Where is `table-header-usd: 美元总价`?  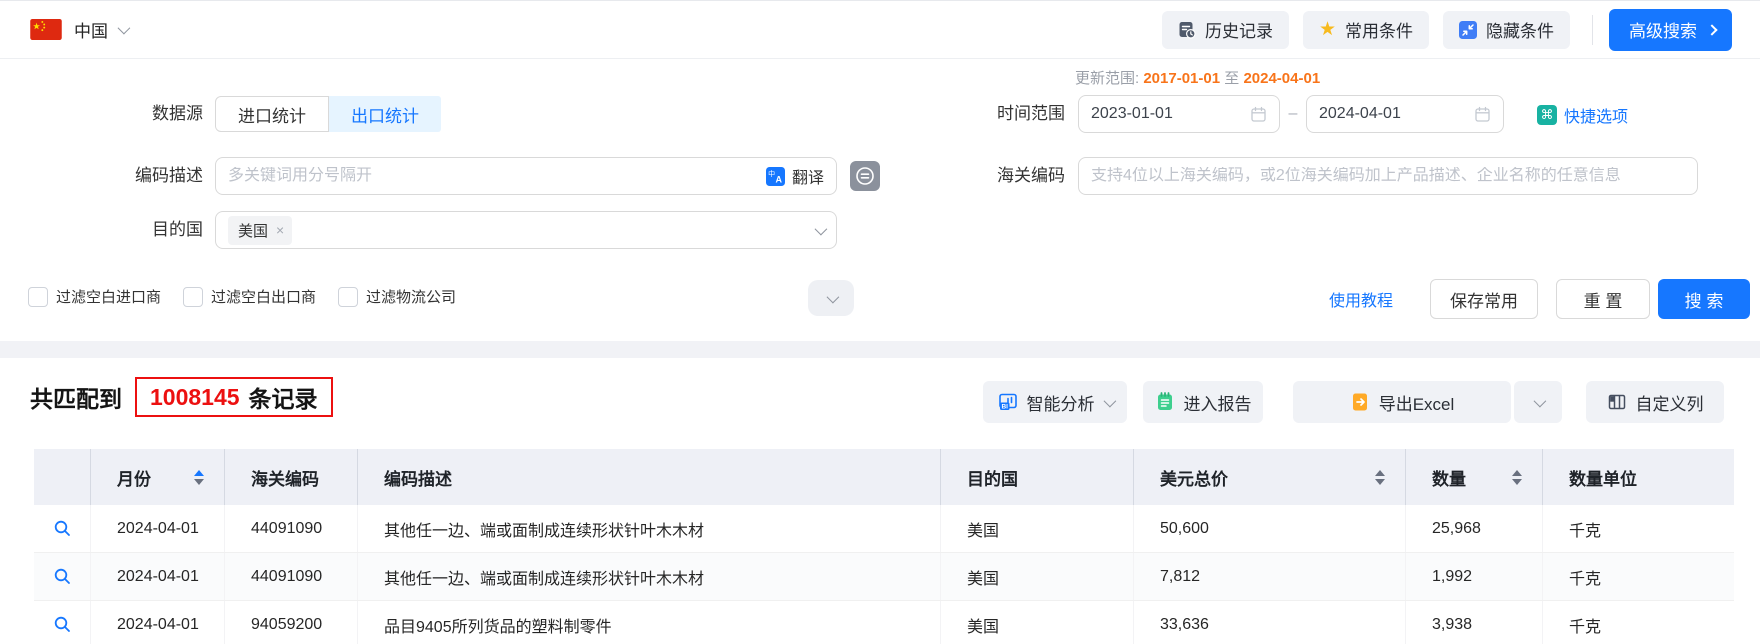
table-header-usd: 美元总价 is located at coordinates (1269, 477).